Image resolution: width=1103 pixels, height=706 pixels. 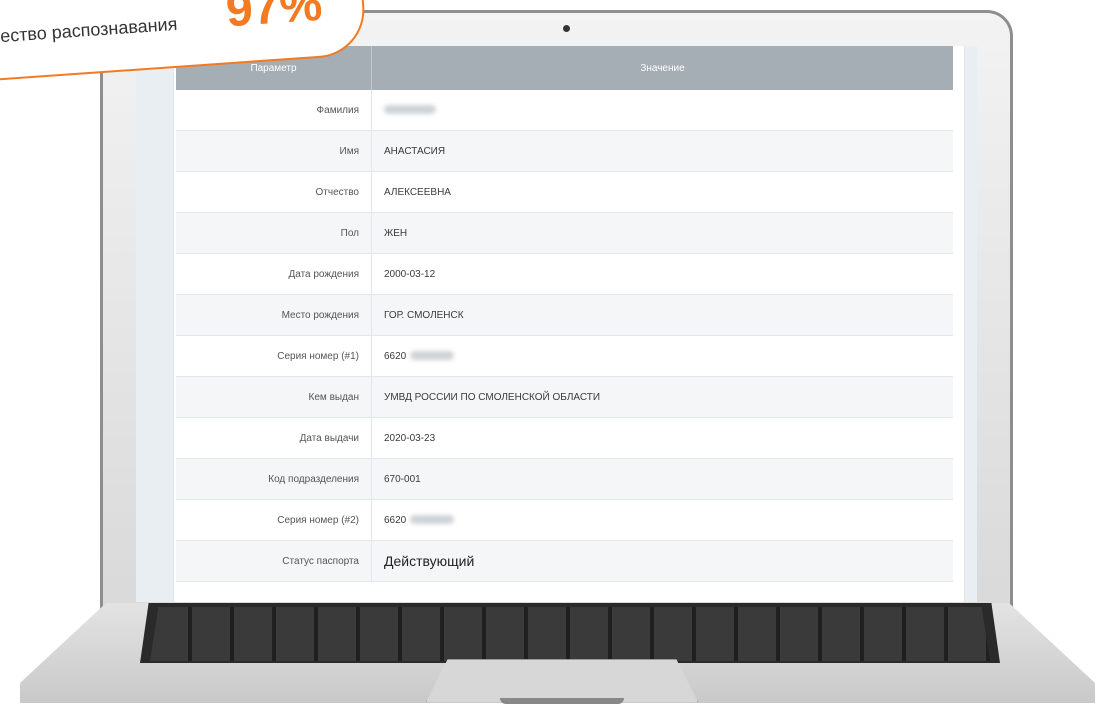 What do you see at coordinates (662, 315) in the screenshot?
I see `row-value-birth-place: ГОР. СМОЛЕНСК` at bounding box center [662, 315].